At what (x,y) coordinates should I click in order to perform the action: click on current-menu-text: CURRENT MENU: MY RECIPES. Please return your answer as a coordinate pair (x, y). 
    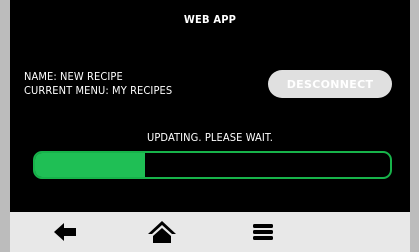
    Looking at the image, I should click on (98, 90).